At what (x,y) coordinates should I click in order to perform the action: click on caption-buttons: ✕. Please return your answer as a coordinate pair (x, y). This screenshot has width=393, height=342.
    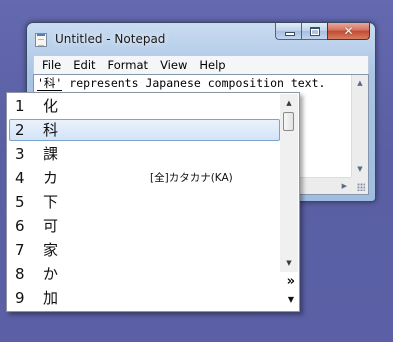
    Looking at the image, I should click on (322, 32).